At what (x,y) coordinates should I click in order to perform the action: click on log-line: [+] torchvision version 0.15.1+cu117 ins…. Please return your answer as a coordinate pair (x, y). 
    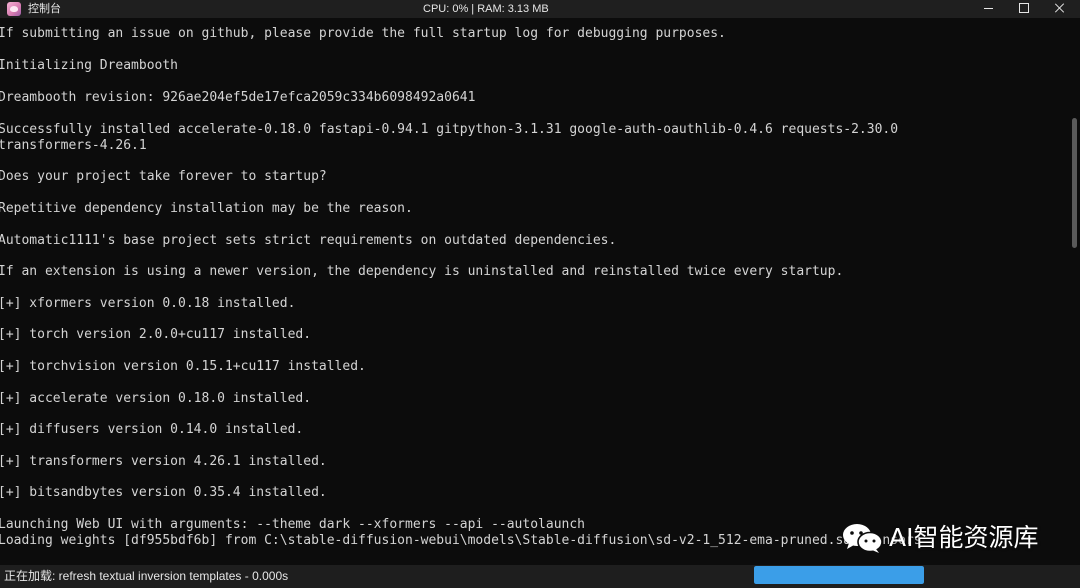
    Looking at the image, I should click on (183, 366).